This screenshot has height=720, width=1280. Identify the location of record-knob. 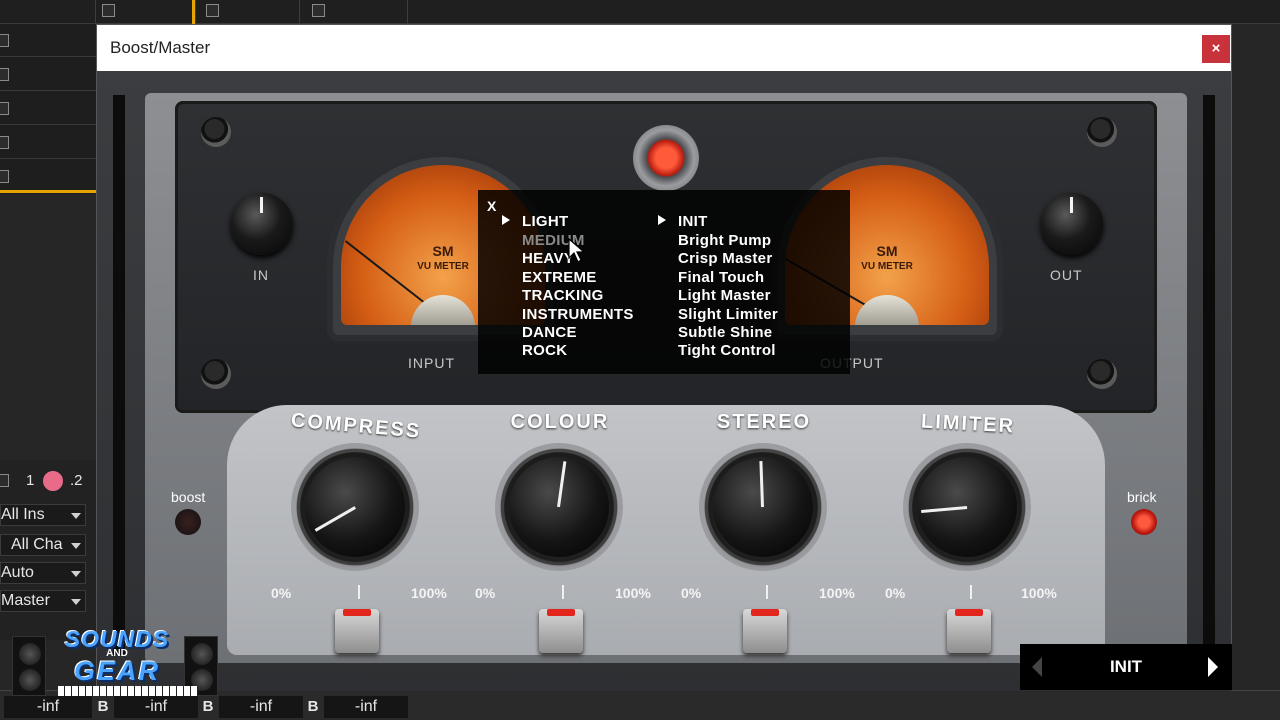
(53, 481).